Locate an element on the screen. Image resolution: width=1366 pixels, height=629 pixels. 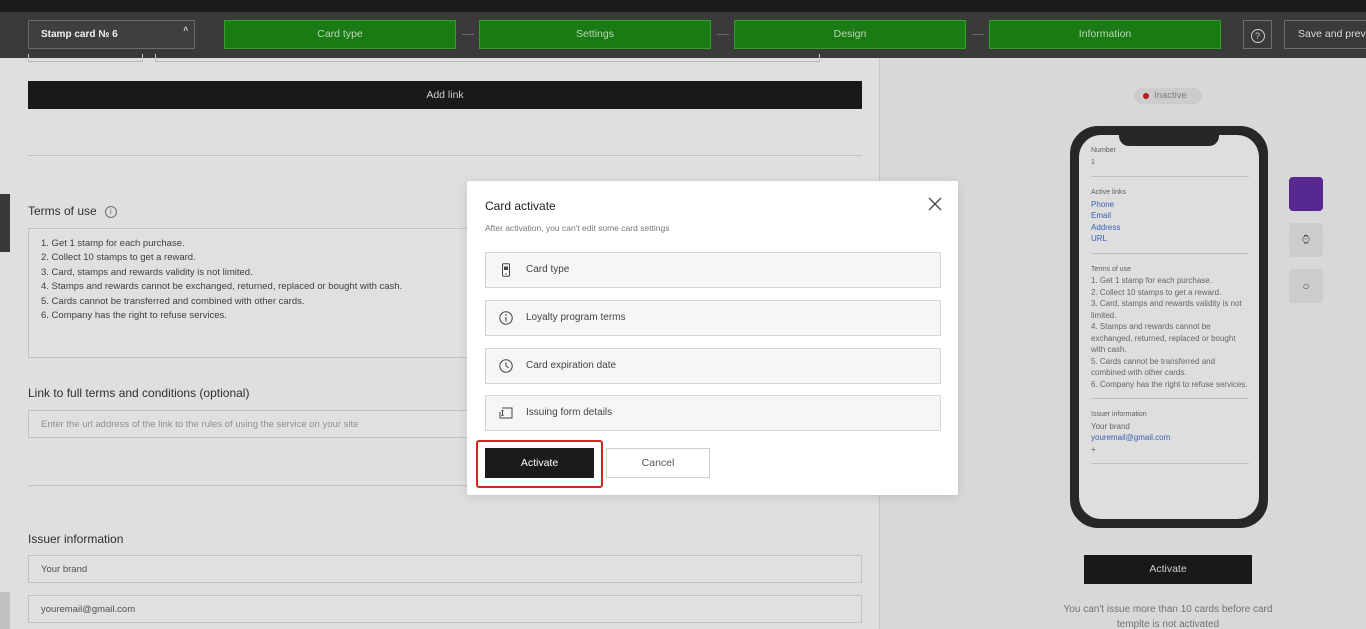
locked-setting-label: Card type is located at coordinates (548, 269).